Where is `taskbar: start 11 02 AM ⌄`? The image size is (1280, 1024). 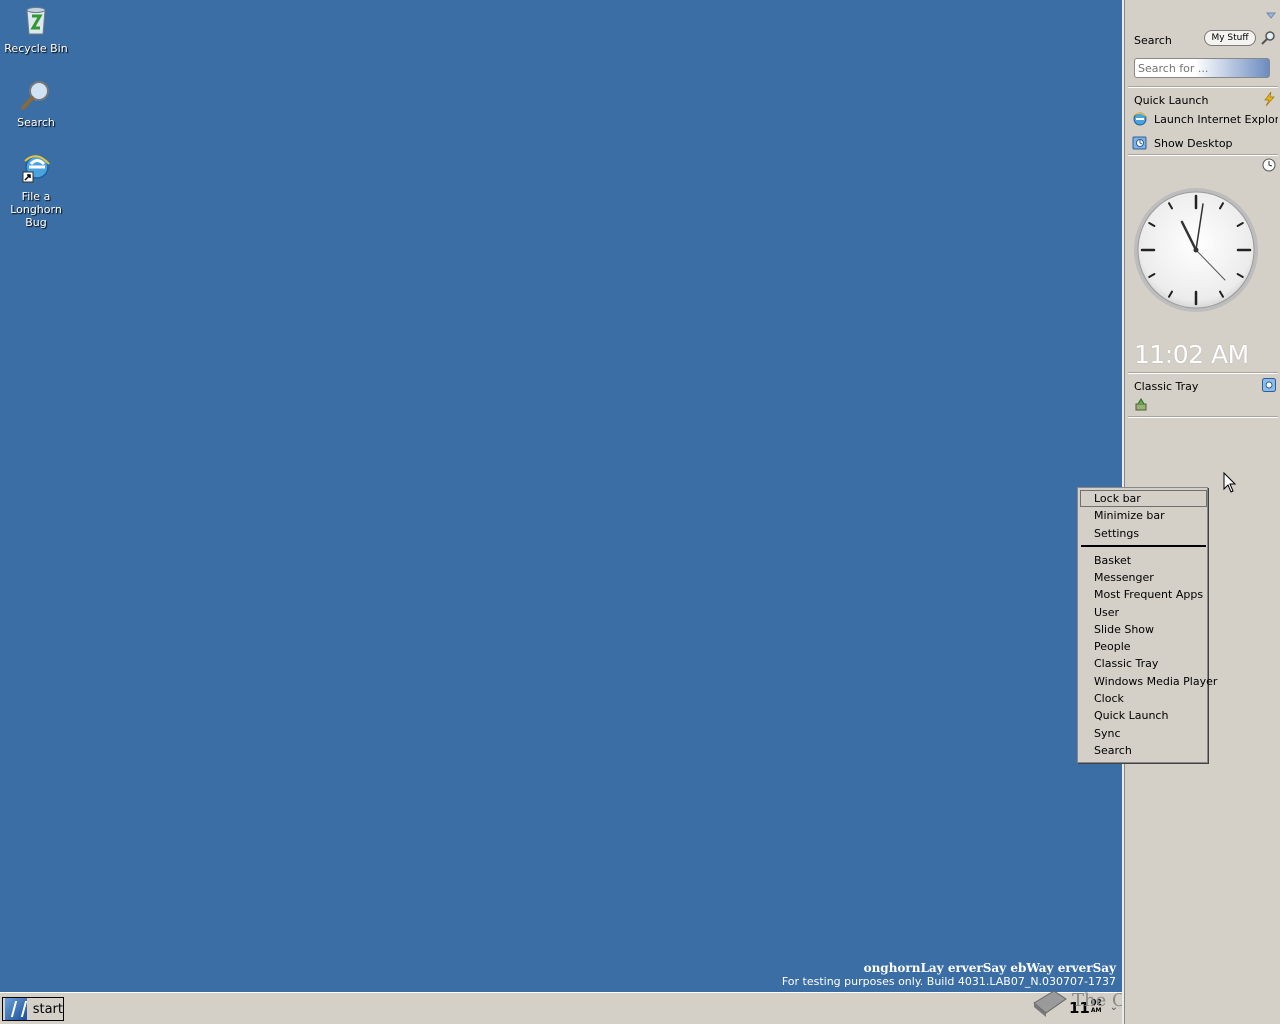
taskbar: start 11 02 AM ⌄ is located at coordinates (561, 1008).